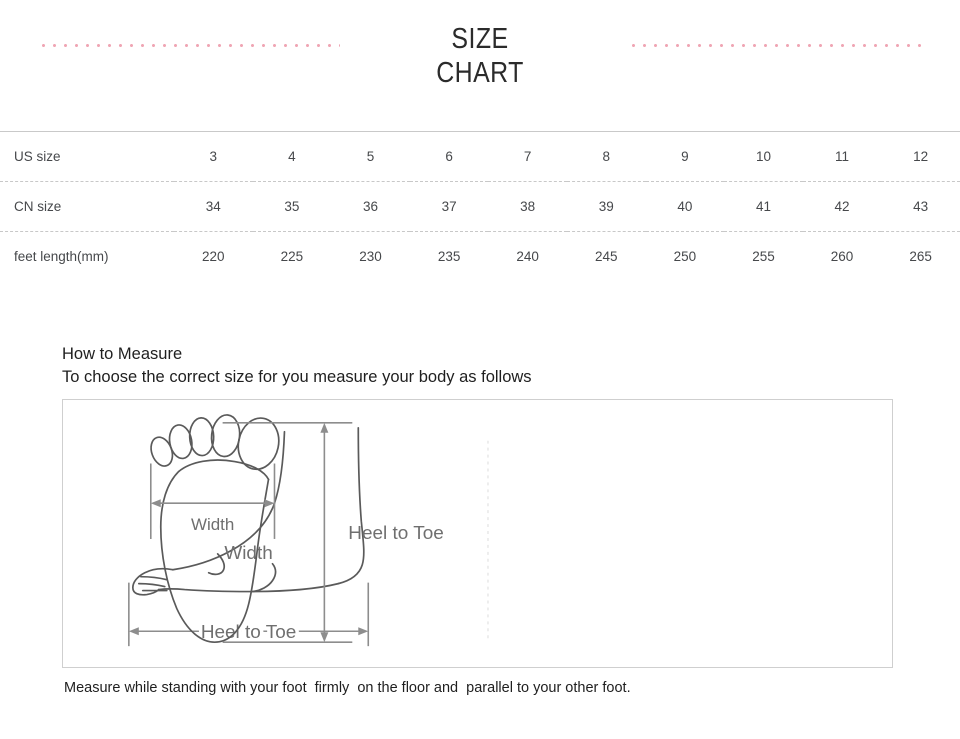 Image resolution: width=960 pixels, height=739 pixels. What do you see at coordinates (480, 157) in the screenshot?
I see `table-row: US size 3 4 5 6 7 8 9 10 11 12` at bounding box center [480, 157].